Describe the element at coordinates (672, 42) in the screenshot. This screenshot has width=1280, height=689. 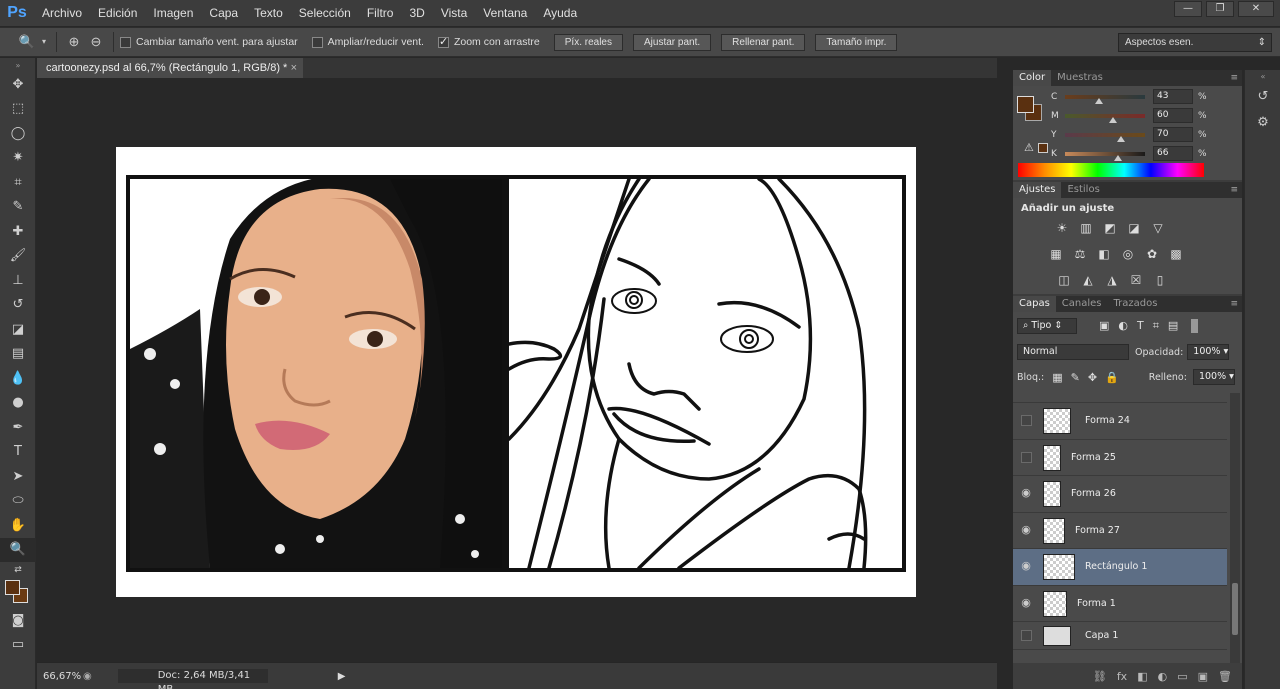
I see `fit-screen-button: Ajustar pant.` at that location.